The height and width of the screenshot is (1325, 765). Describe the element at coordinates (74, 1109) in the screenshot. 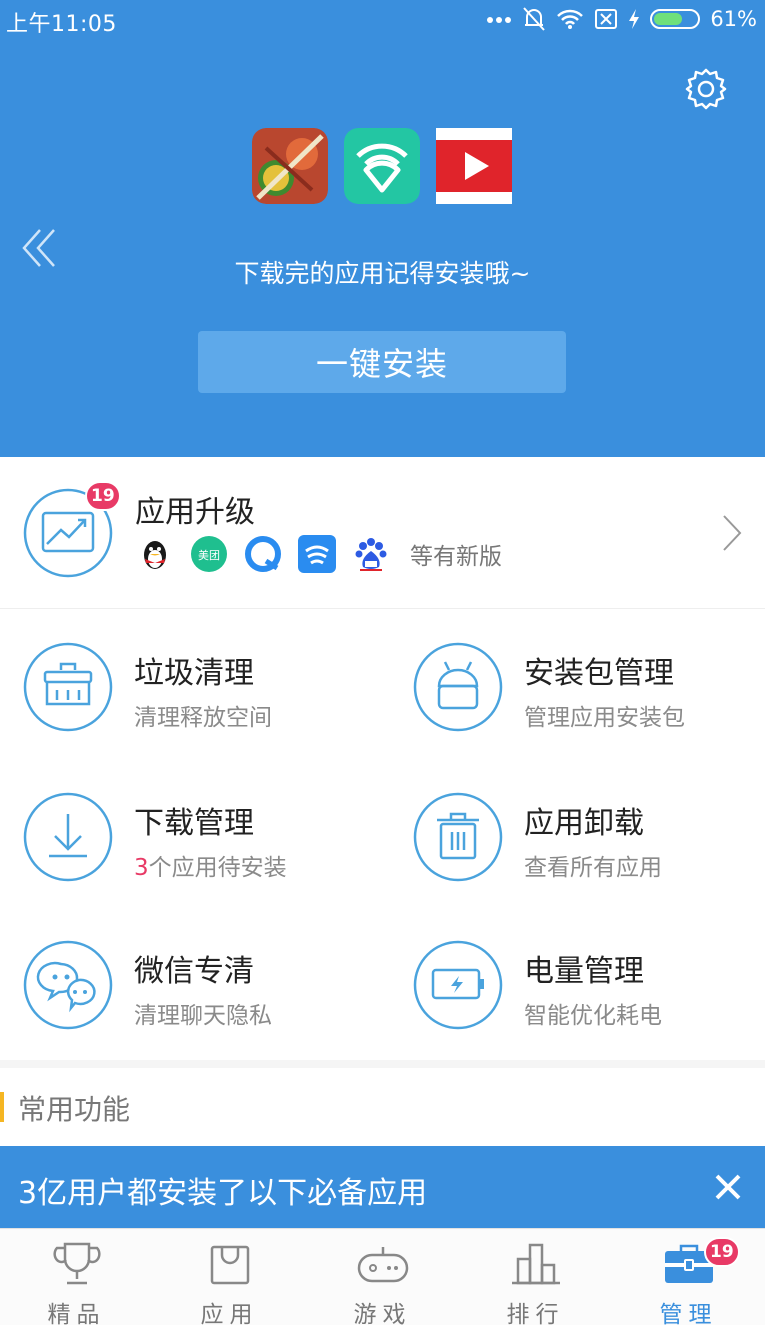

I see `section-title: 常用功能` at that location.